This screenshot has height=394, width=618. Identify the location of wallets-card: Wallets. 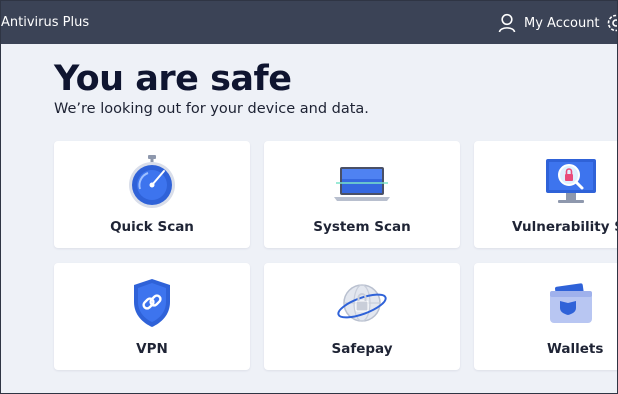
(545, 316).